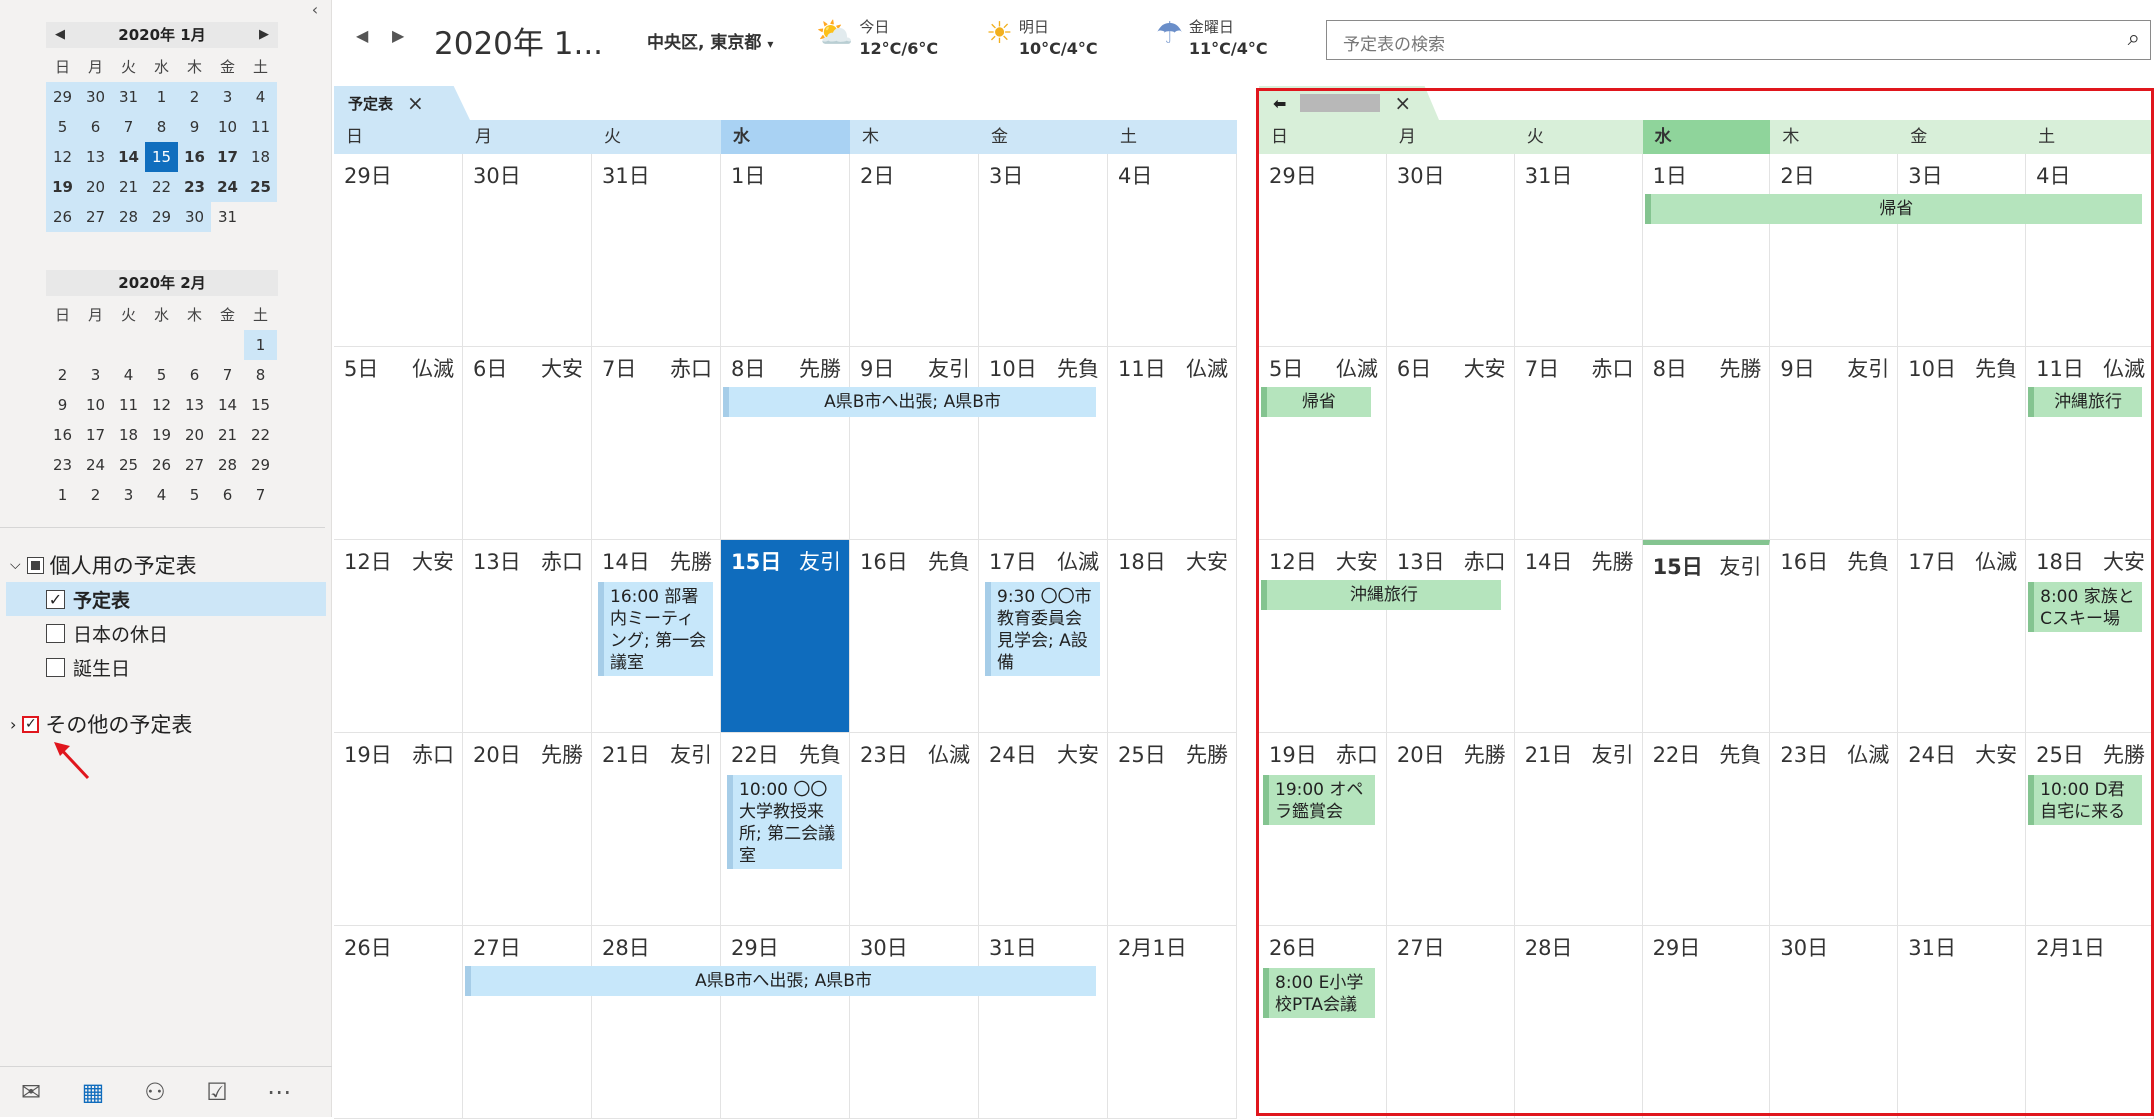 The image size is (2154, 1119). Describe the element at coordinates (1962, 443) in the screenshot. I see `day-cell: 10日 先負` at that location.